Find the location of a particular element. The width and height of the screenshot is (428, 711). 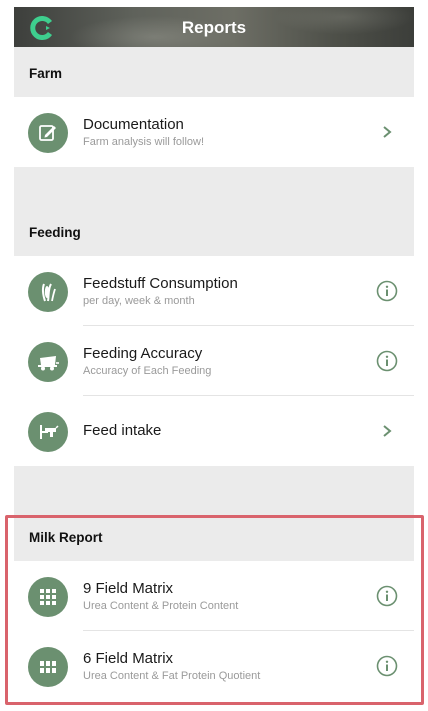

item-title: 6 Field Matrix is located at coordinates (128, 658).